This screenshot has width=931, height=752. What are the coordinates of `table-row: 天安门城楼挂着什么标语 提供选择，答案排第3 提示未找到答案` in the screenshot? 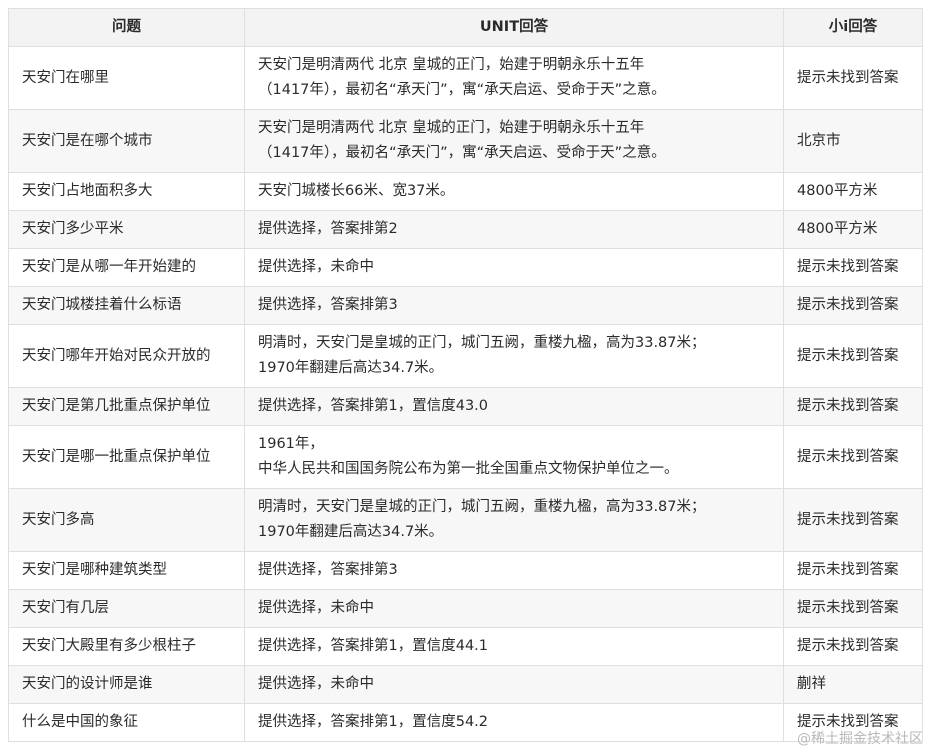 It's located at (465, 305).